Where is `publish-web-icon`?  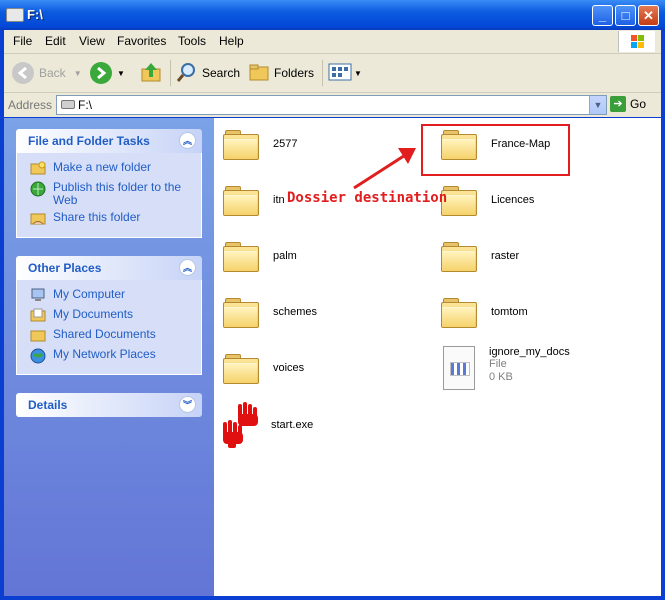
publish-web-icon is located at coordinates (38, 189).